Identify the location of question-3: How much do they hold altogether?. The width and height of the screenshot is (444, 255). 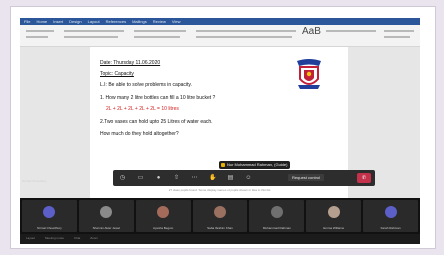
(139, 134).